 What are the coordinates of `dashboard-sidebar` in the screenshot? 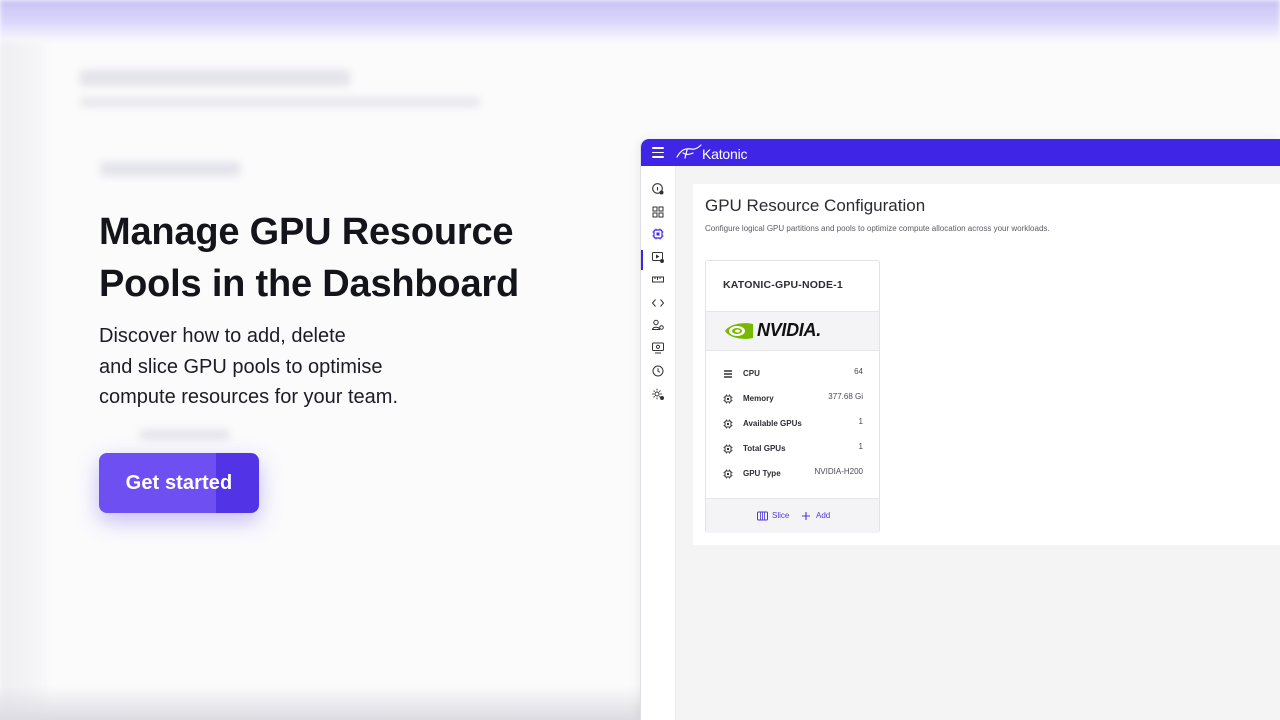 It's located at (658, 443).